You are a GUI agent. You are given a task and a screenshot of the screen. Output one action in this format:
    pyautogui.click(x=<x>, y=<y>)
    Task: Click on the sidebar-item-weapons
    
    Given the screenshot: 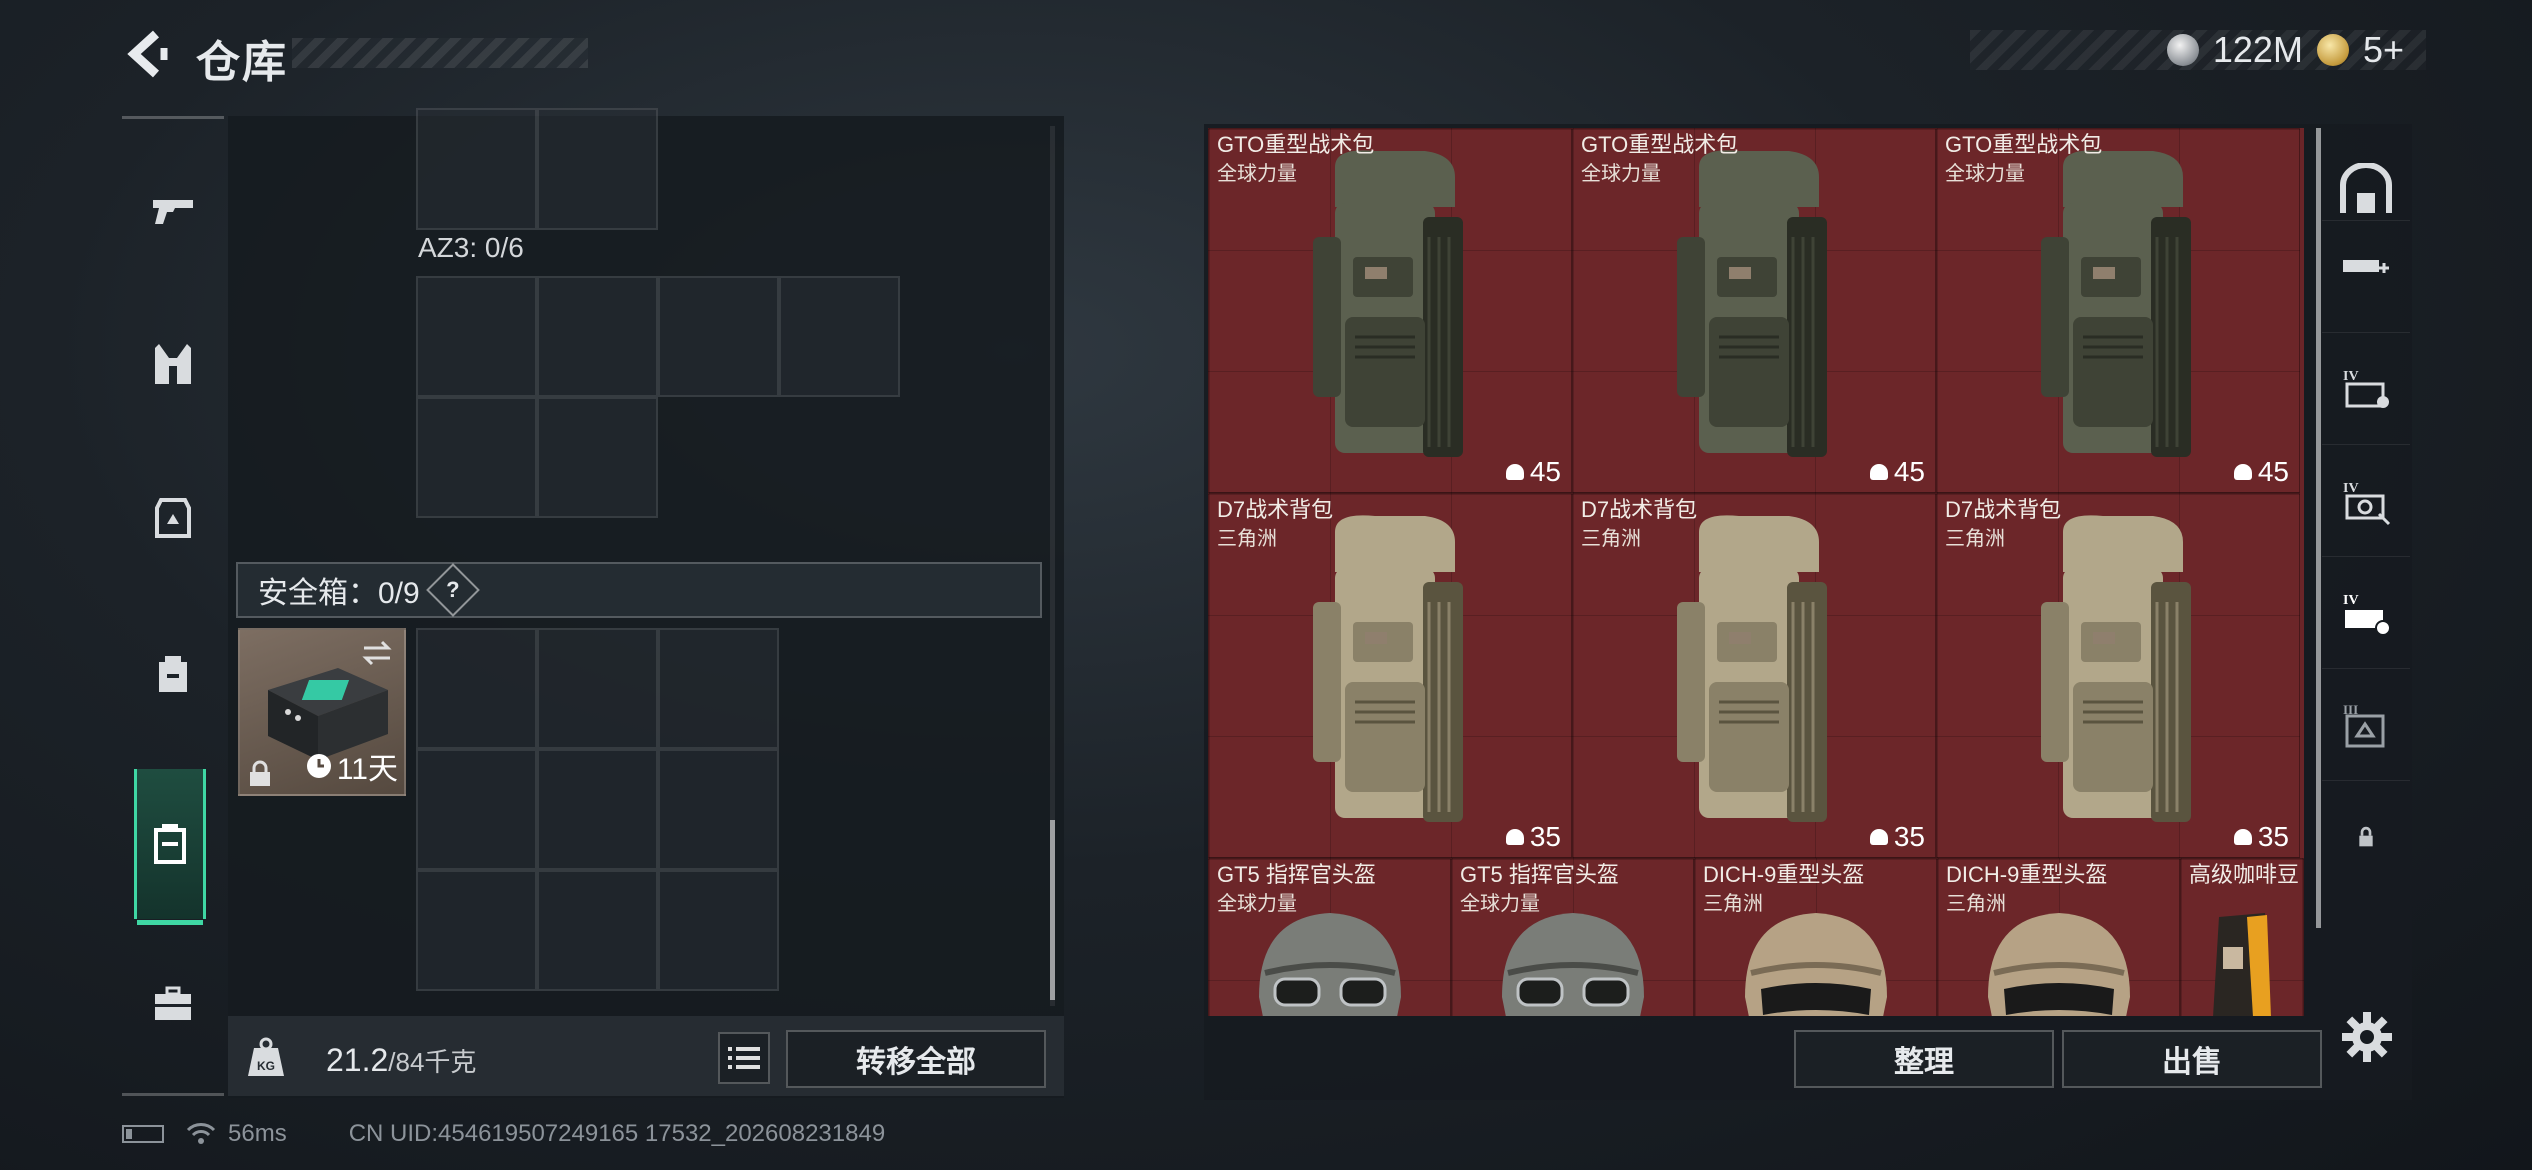 What is the action you would take?
    pyautogui.click(x=173, y=210)
    